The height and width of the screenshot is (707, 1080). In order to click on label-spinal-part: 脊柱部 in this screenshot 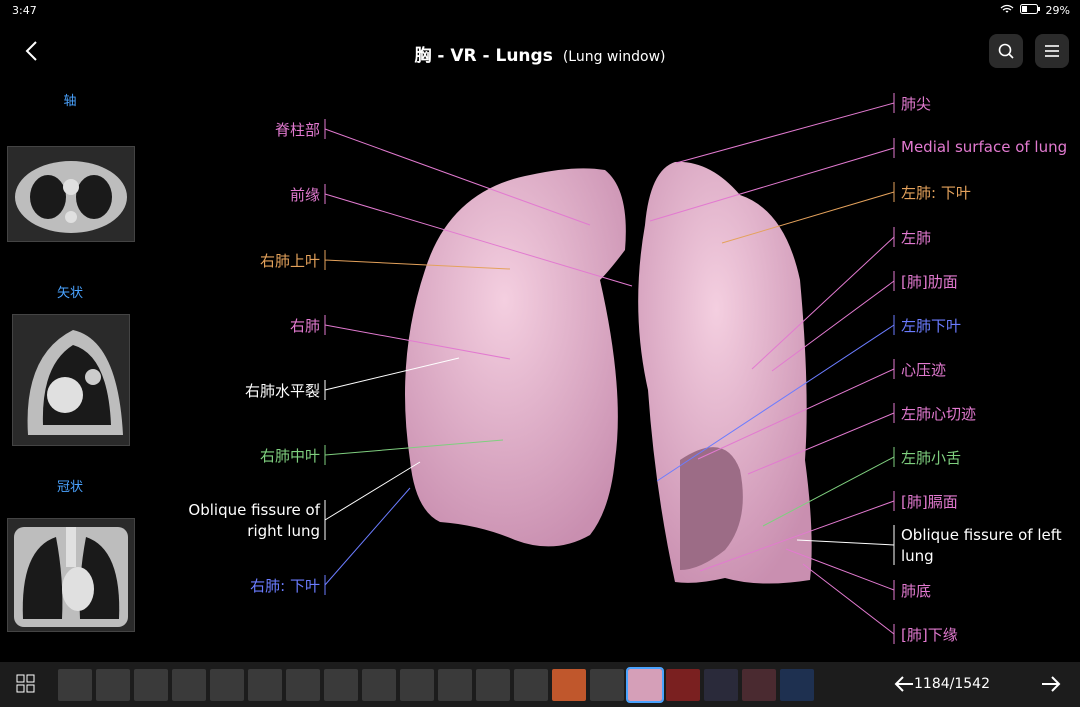, I will do `click(297, 130)`.